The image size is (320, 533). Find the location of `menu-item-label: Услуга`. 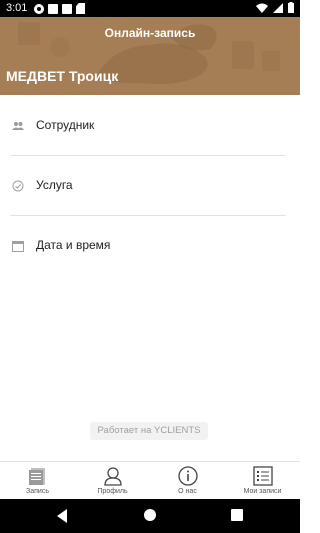

menu-item-label: Услуга is located at coordinates (54, 185).